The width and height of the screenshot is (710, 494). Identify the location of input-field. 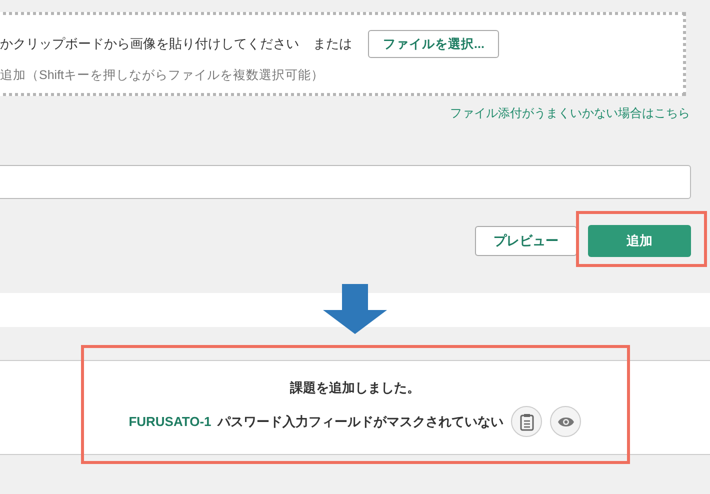
(345, 182).